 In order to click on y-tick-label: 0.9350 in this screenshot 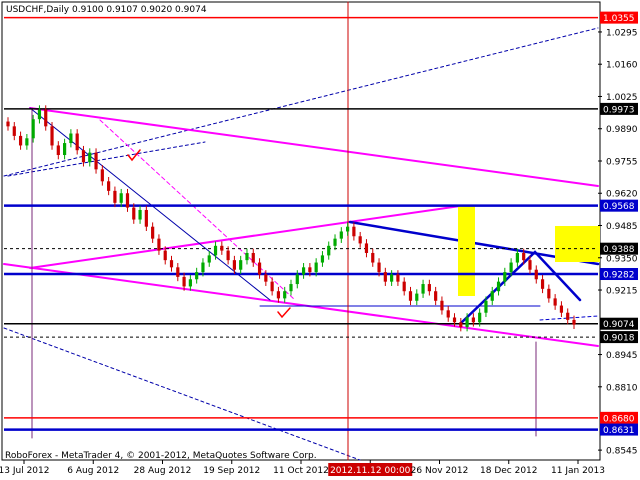, I will do `click(622, 259)`.